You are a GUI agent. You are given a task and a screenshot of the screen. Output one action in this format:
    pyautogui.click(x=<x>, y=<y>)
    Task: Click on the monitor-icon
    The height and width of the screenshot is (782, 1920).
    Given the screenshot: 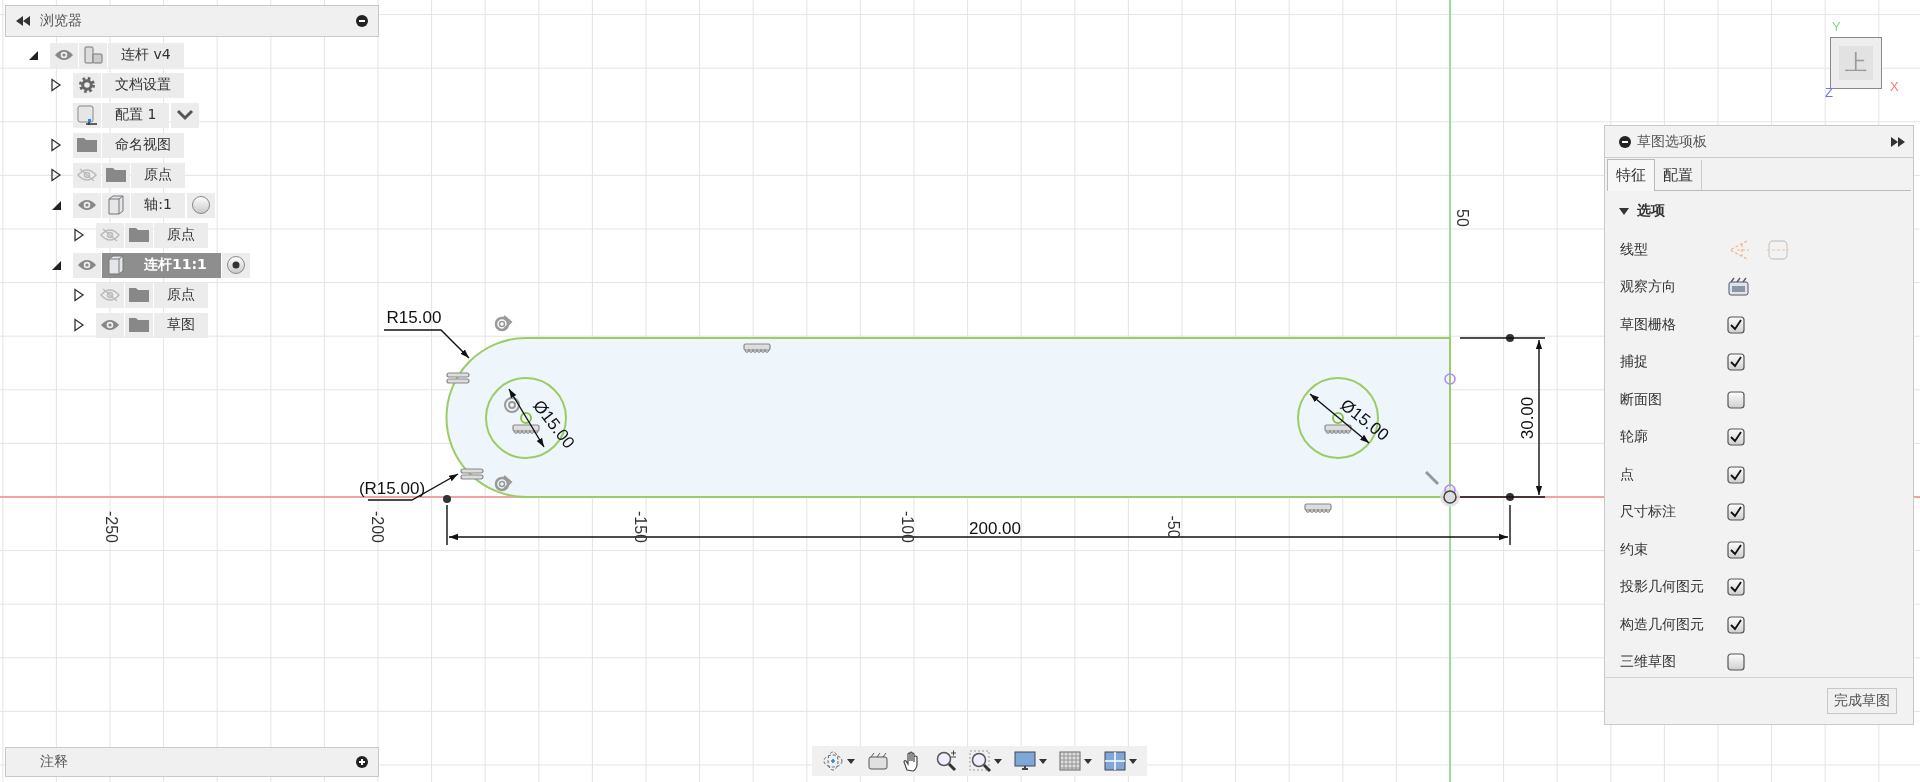 What is the action you would take?
    pyautogui.click(x=1025, y=761)
    